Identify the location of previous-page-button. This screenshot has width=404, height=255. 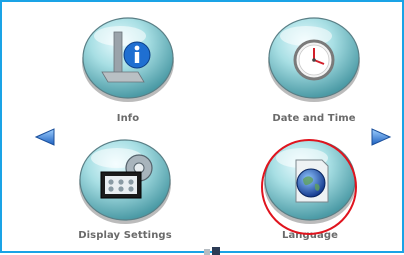
(45, 139).